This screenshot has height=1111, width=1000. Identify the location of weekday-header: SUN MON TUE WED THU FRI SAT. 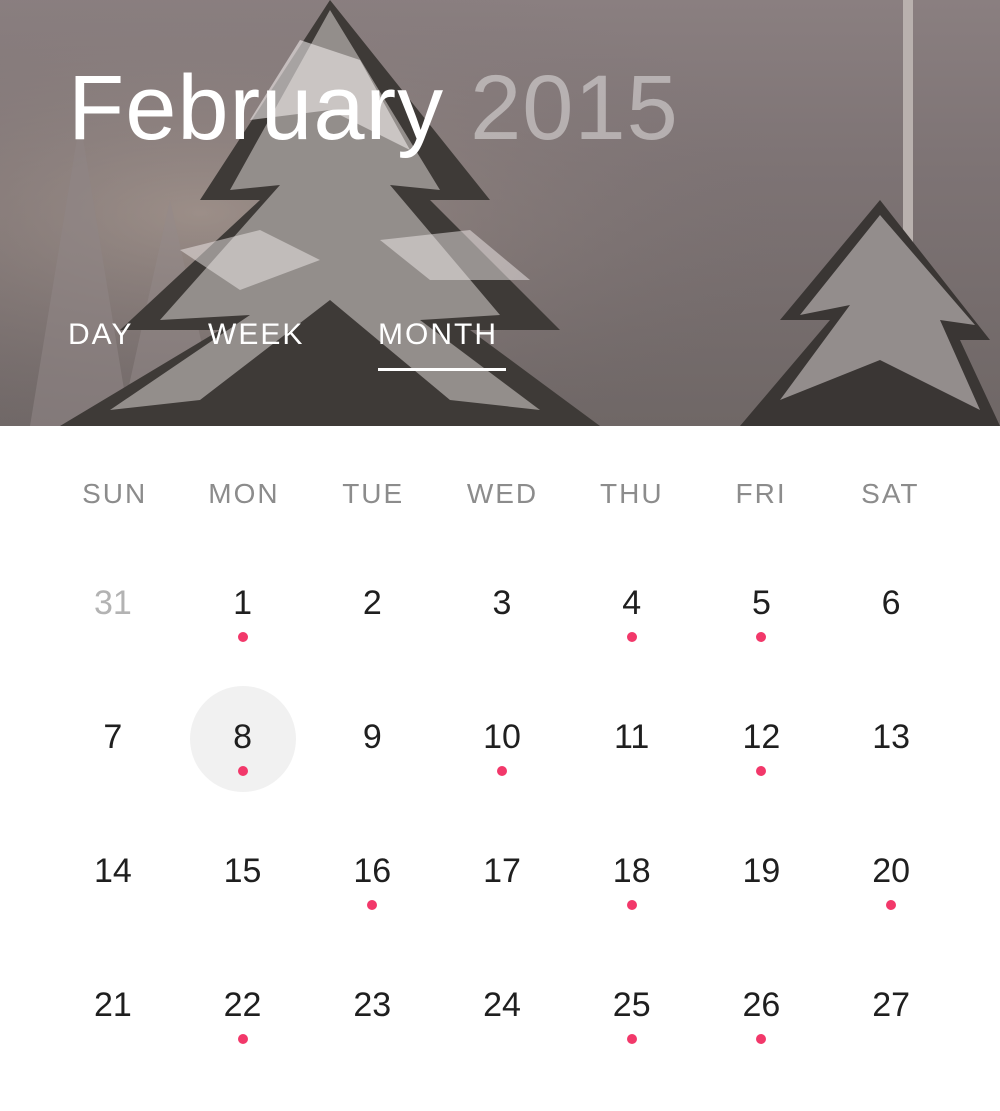
(502, 503).